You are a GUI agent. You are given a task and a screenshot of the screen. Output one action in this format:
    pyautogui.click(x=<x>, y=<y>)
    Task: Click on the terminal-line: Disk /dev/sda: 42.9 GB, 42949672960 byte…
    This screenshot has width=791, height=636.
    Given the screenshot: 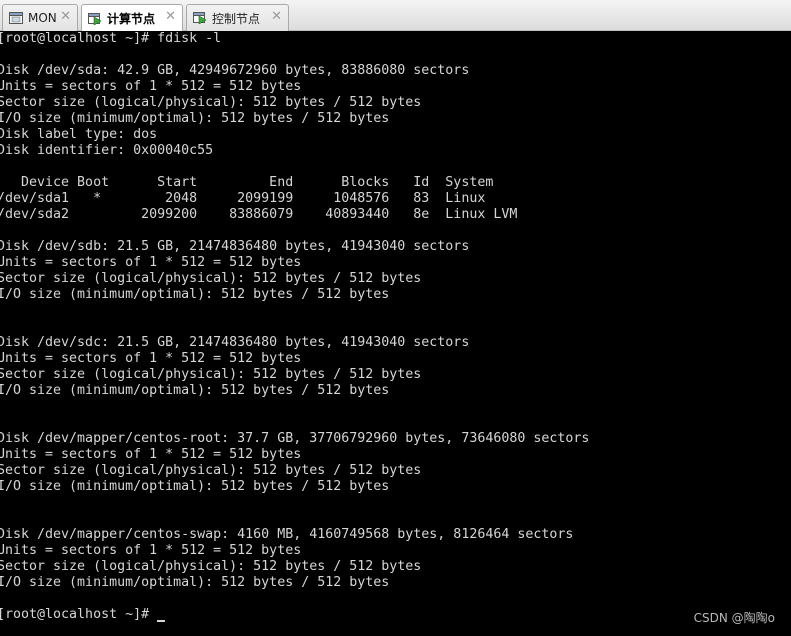 What is the action you would take?
    pyautogui.click(x=235, y=70)
    